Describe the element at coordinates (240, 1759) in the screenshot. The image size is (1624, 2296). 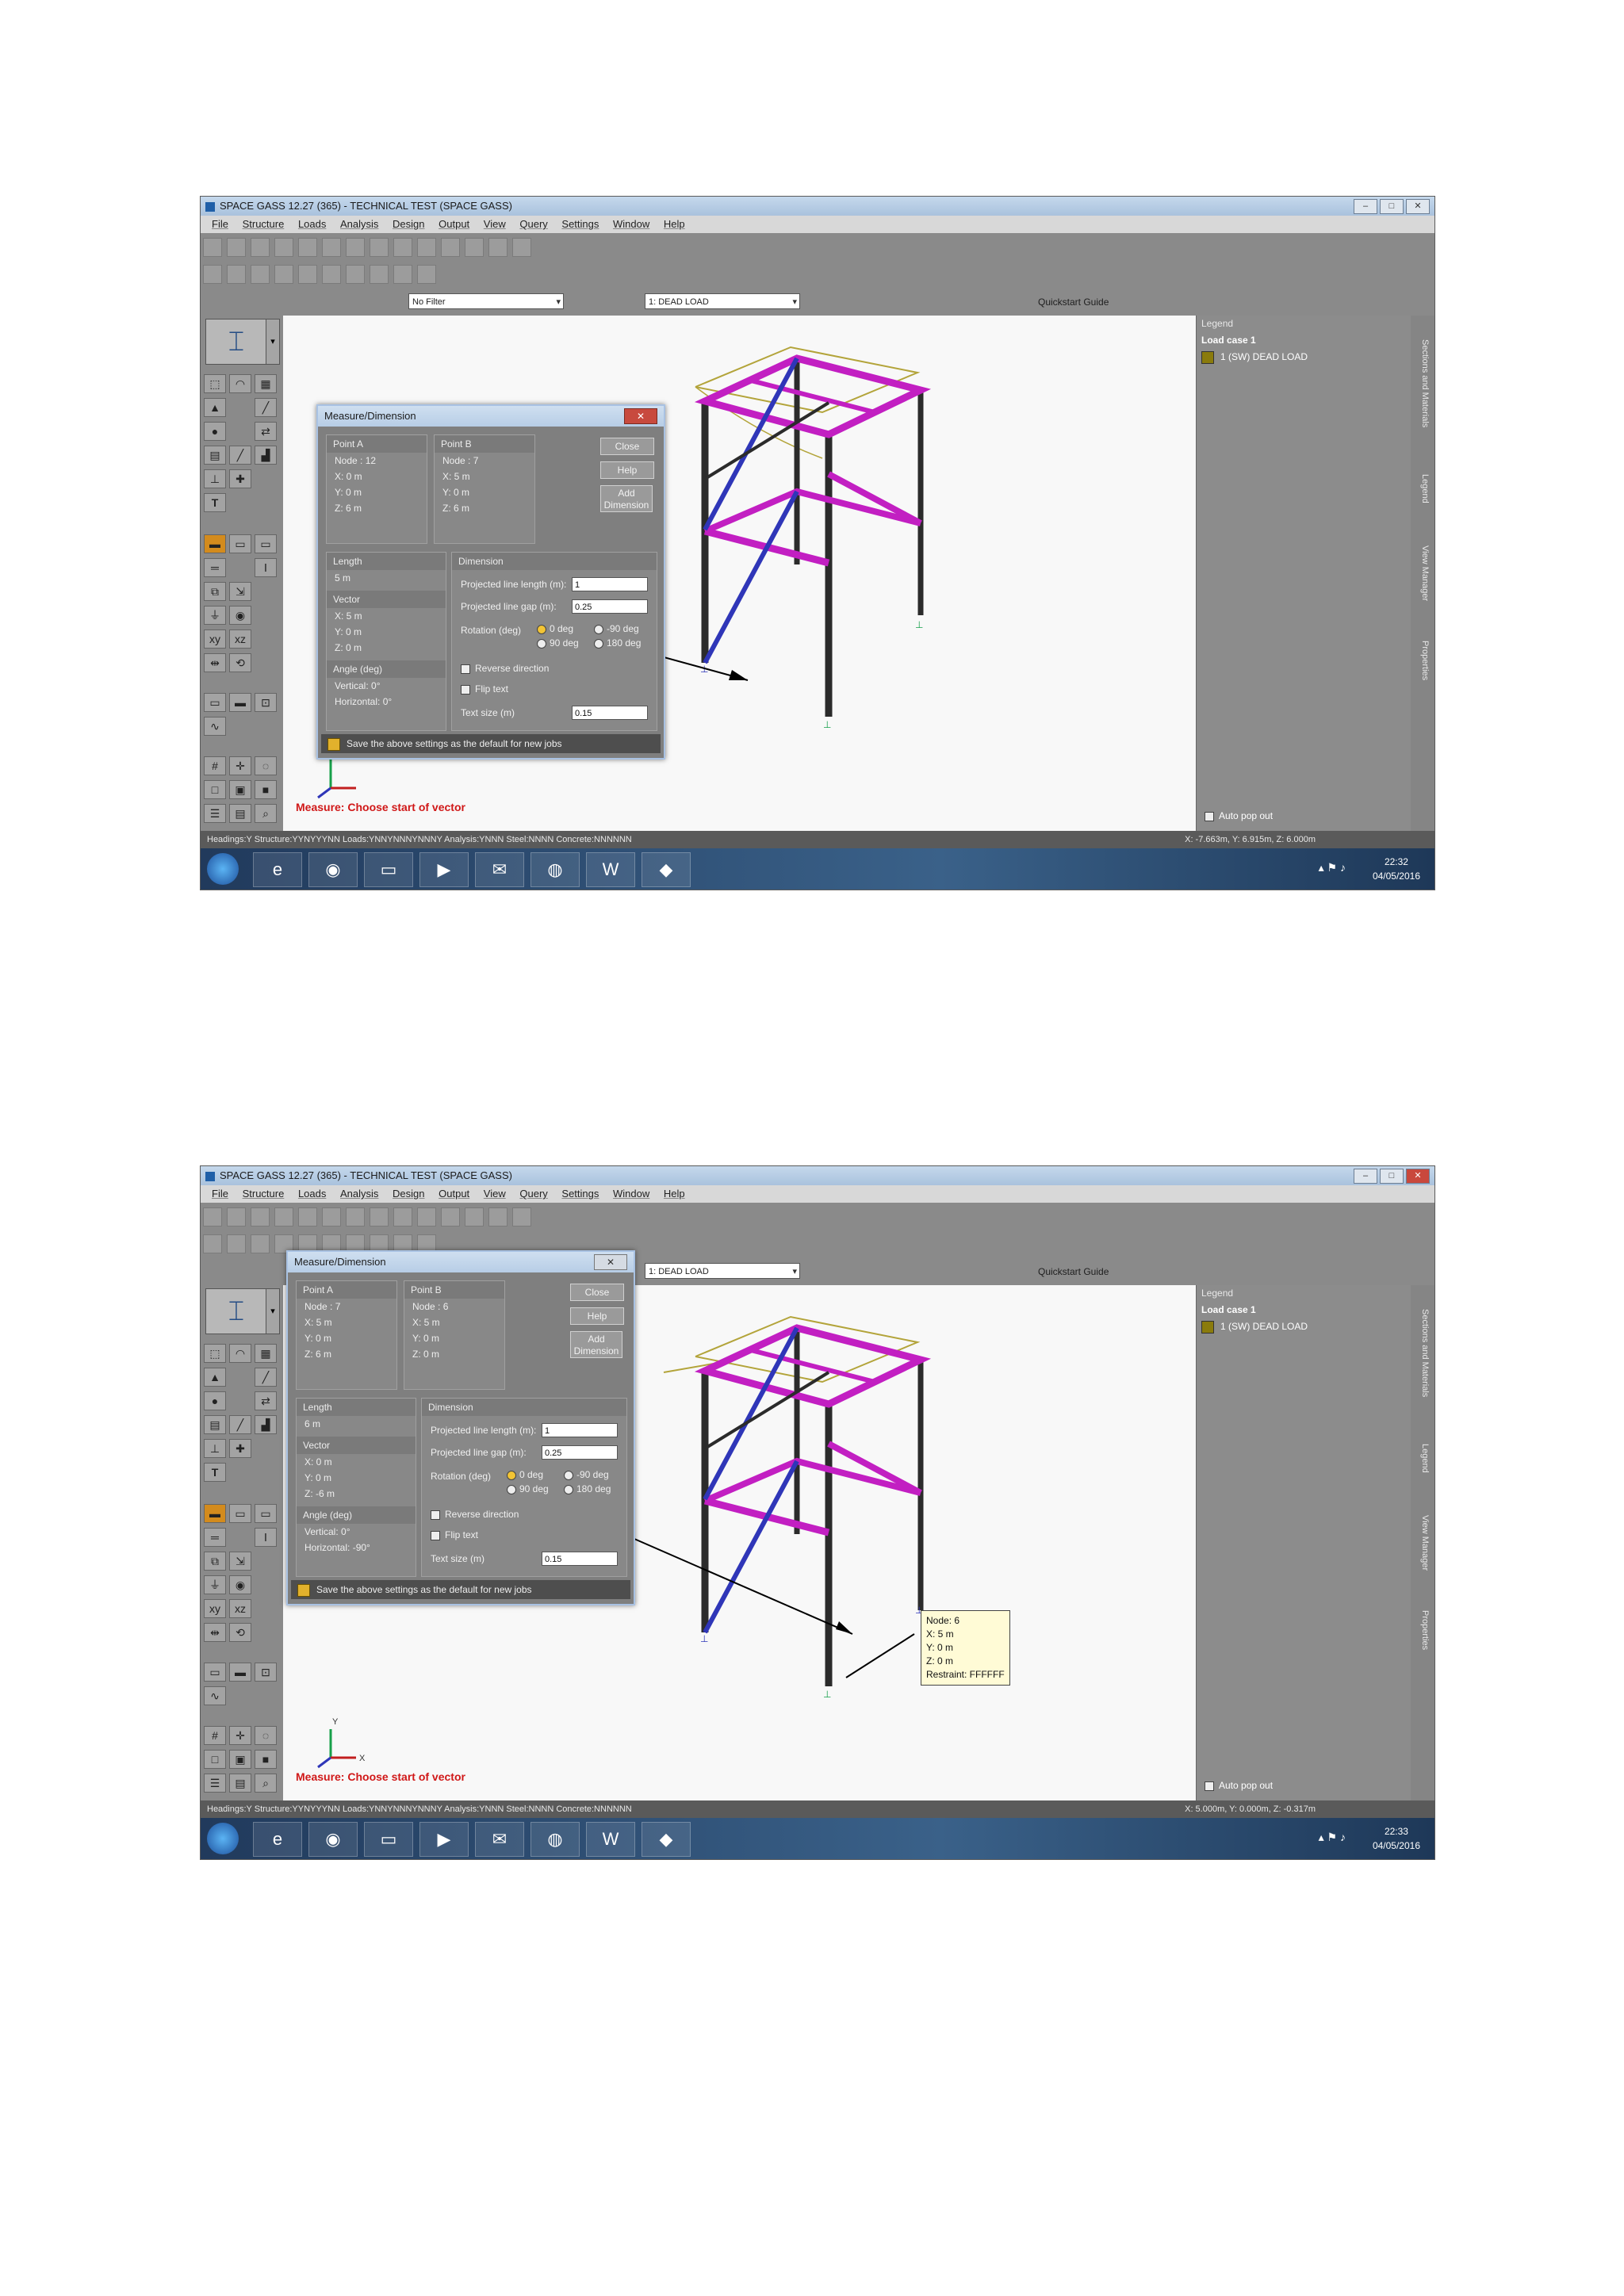
I see `box-grid-icon: ▣` at that location.